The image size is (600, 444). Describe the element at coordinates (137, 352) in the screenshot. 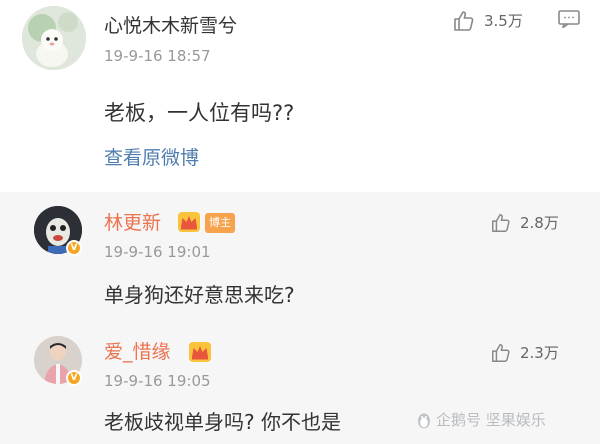

I see `username: 爱_惜缘` at that location.